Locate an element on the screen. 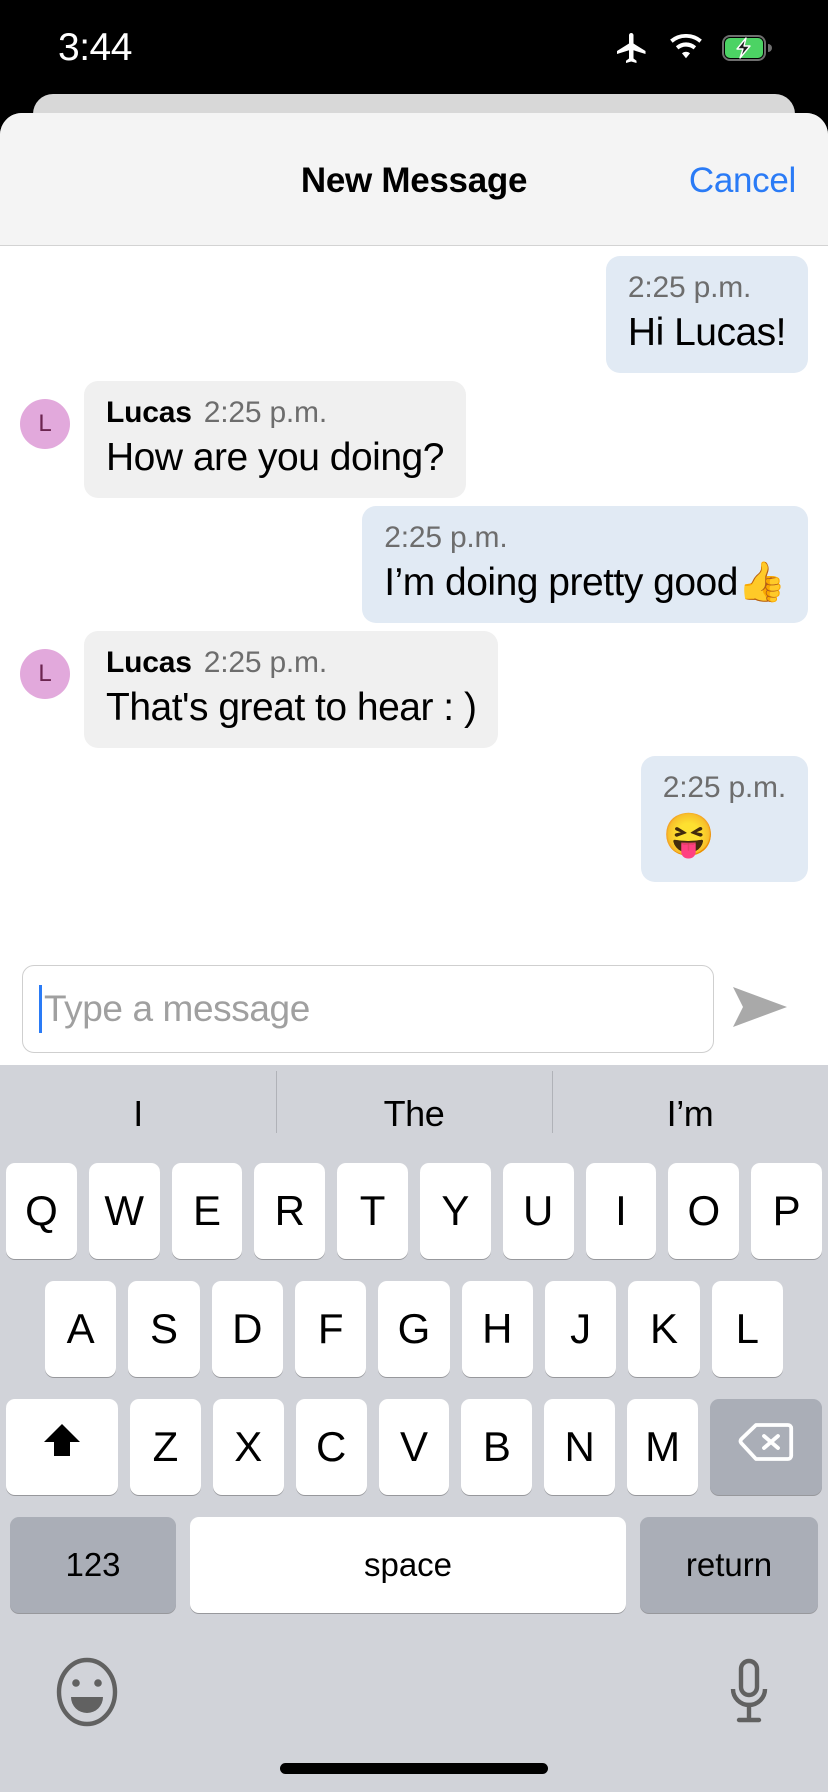 Image resolution: width=828 pixels, height=1792 pixels. keyboard-row-4: 123 space return is located at coordinates (414, 1565).